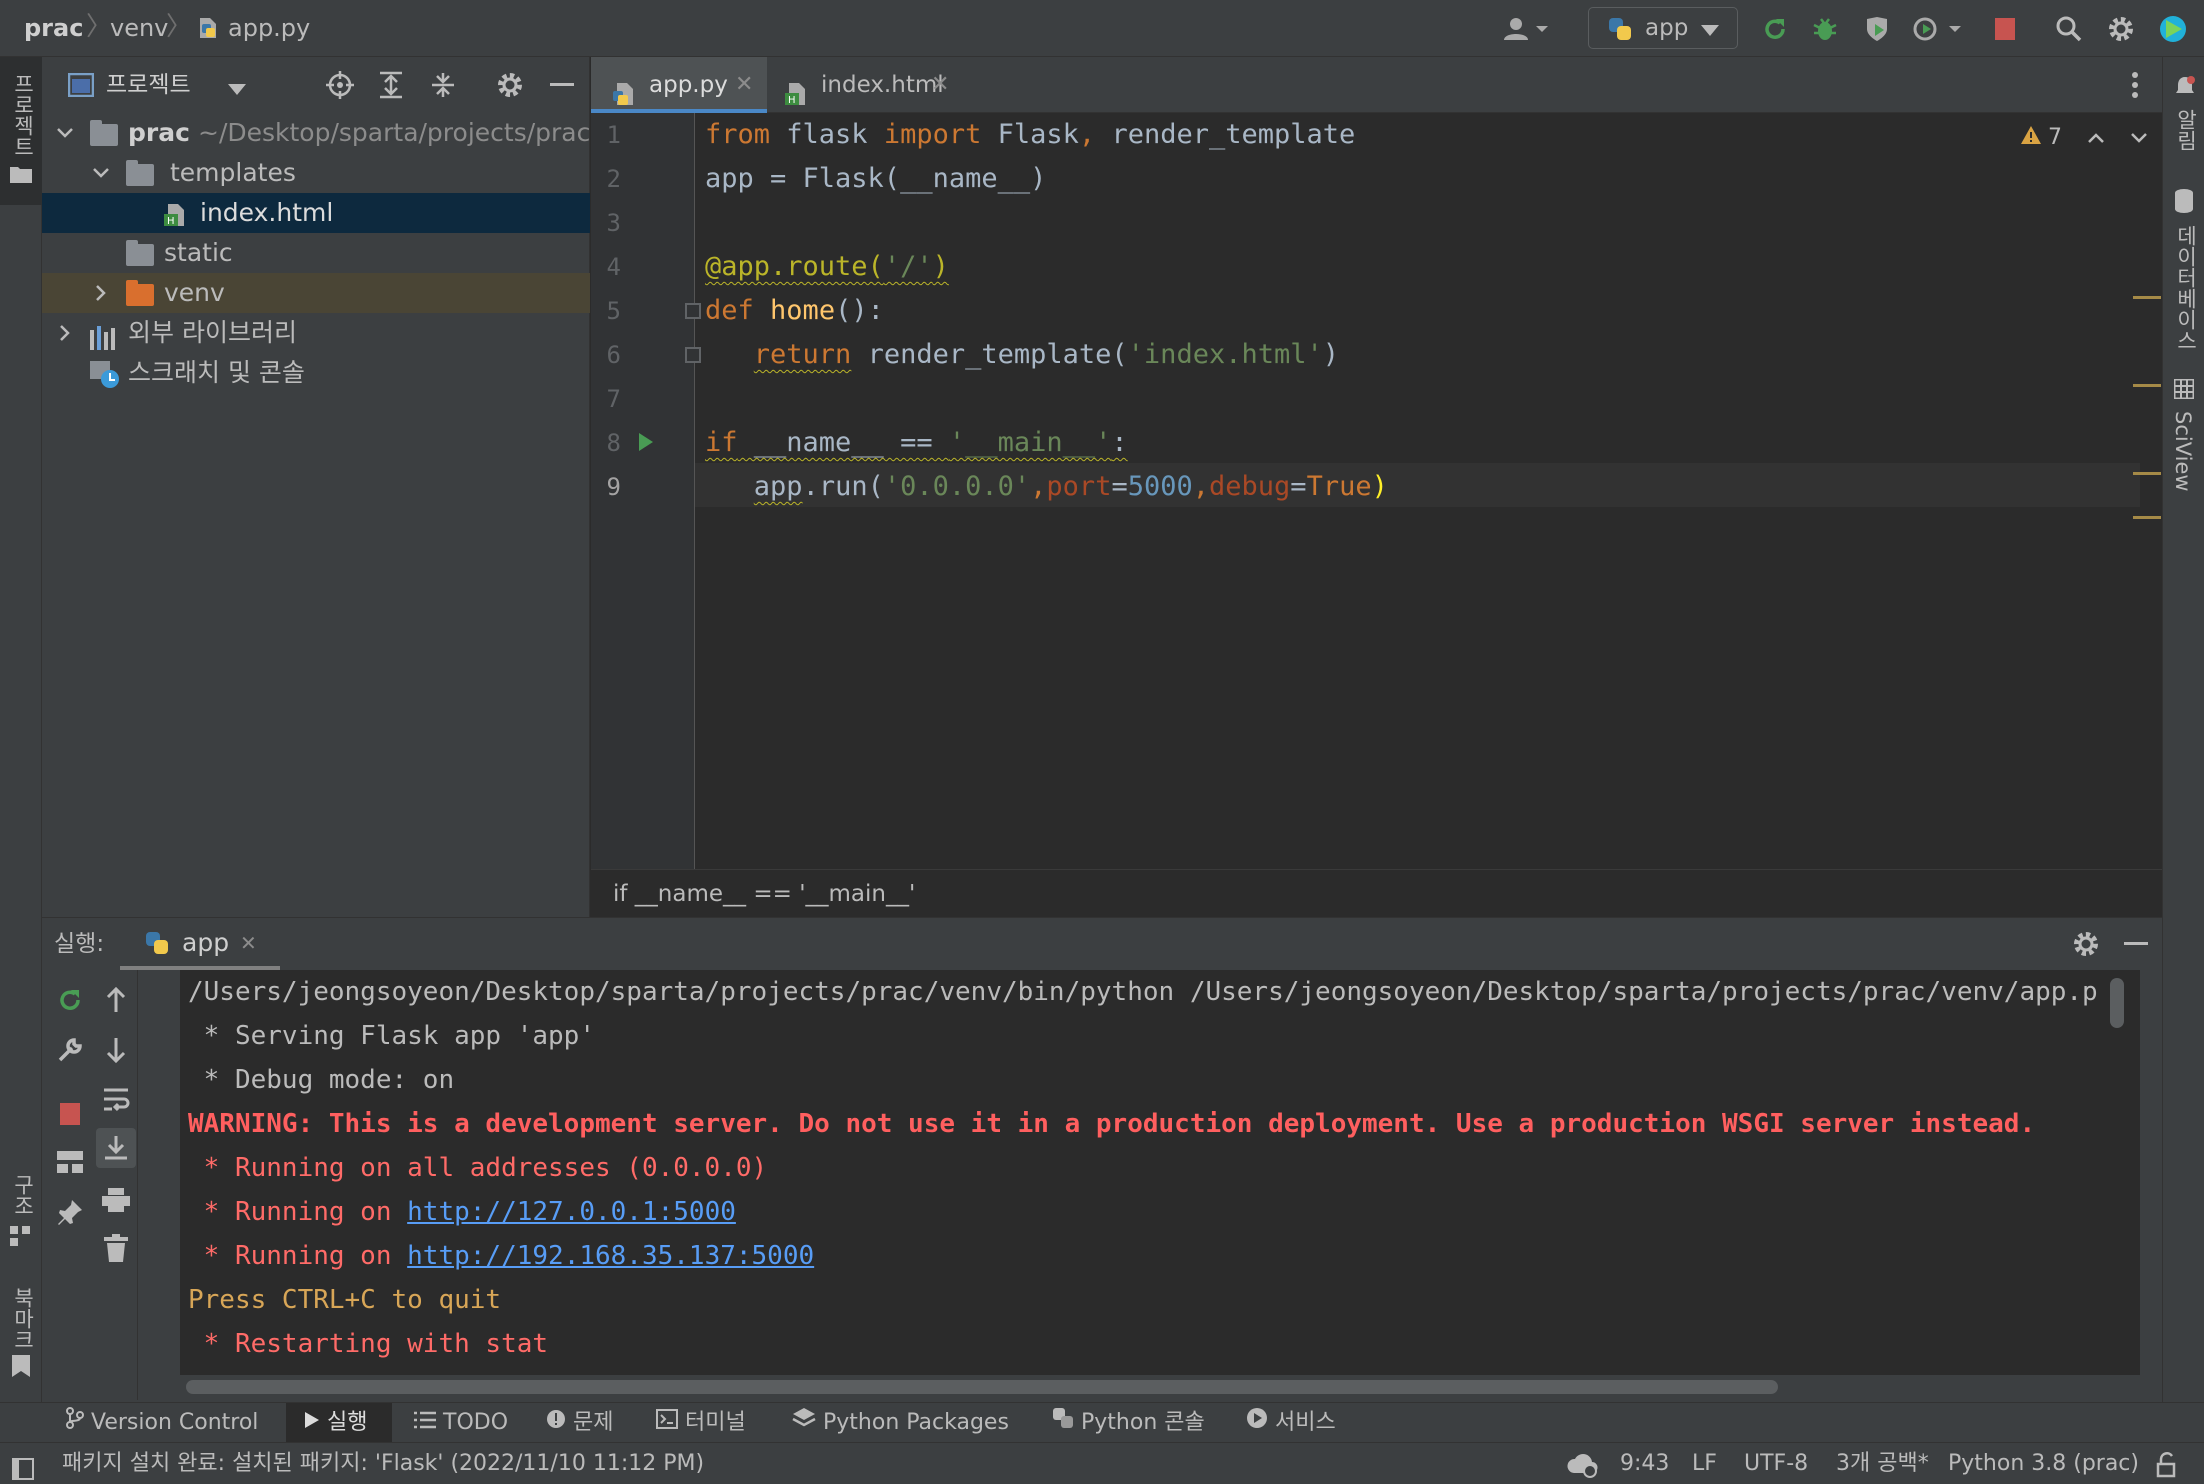  I want to click on breadcrumb-project: prac, so click(53, 28).